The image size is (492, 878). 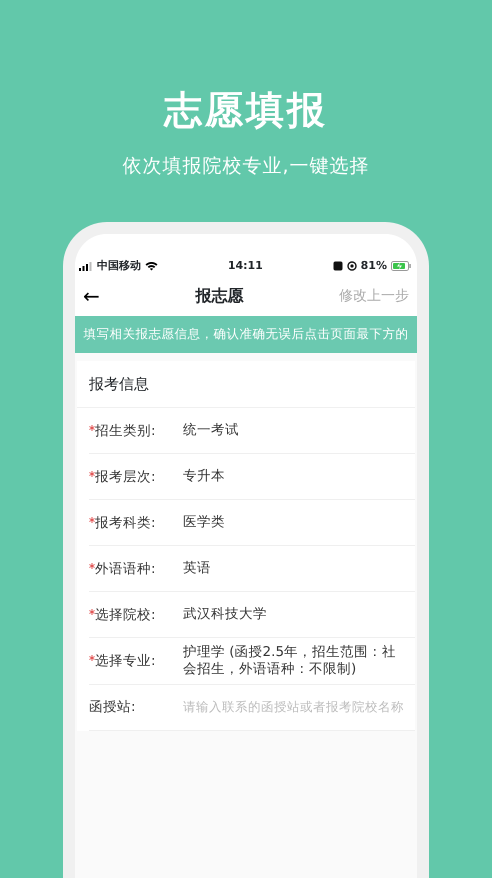 I want to click on back-button: ←, so click(x=91, y=296).